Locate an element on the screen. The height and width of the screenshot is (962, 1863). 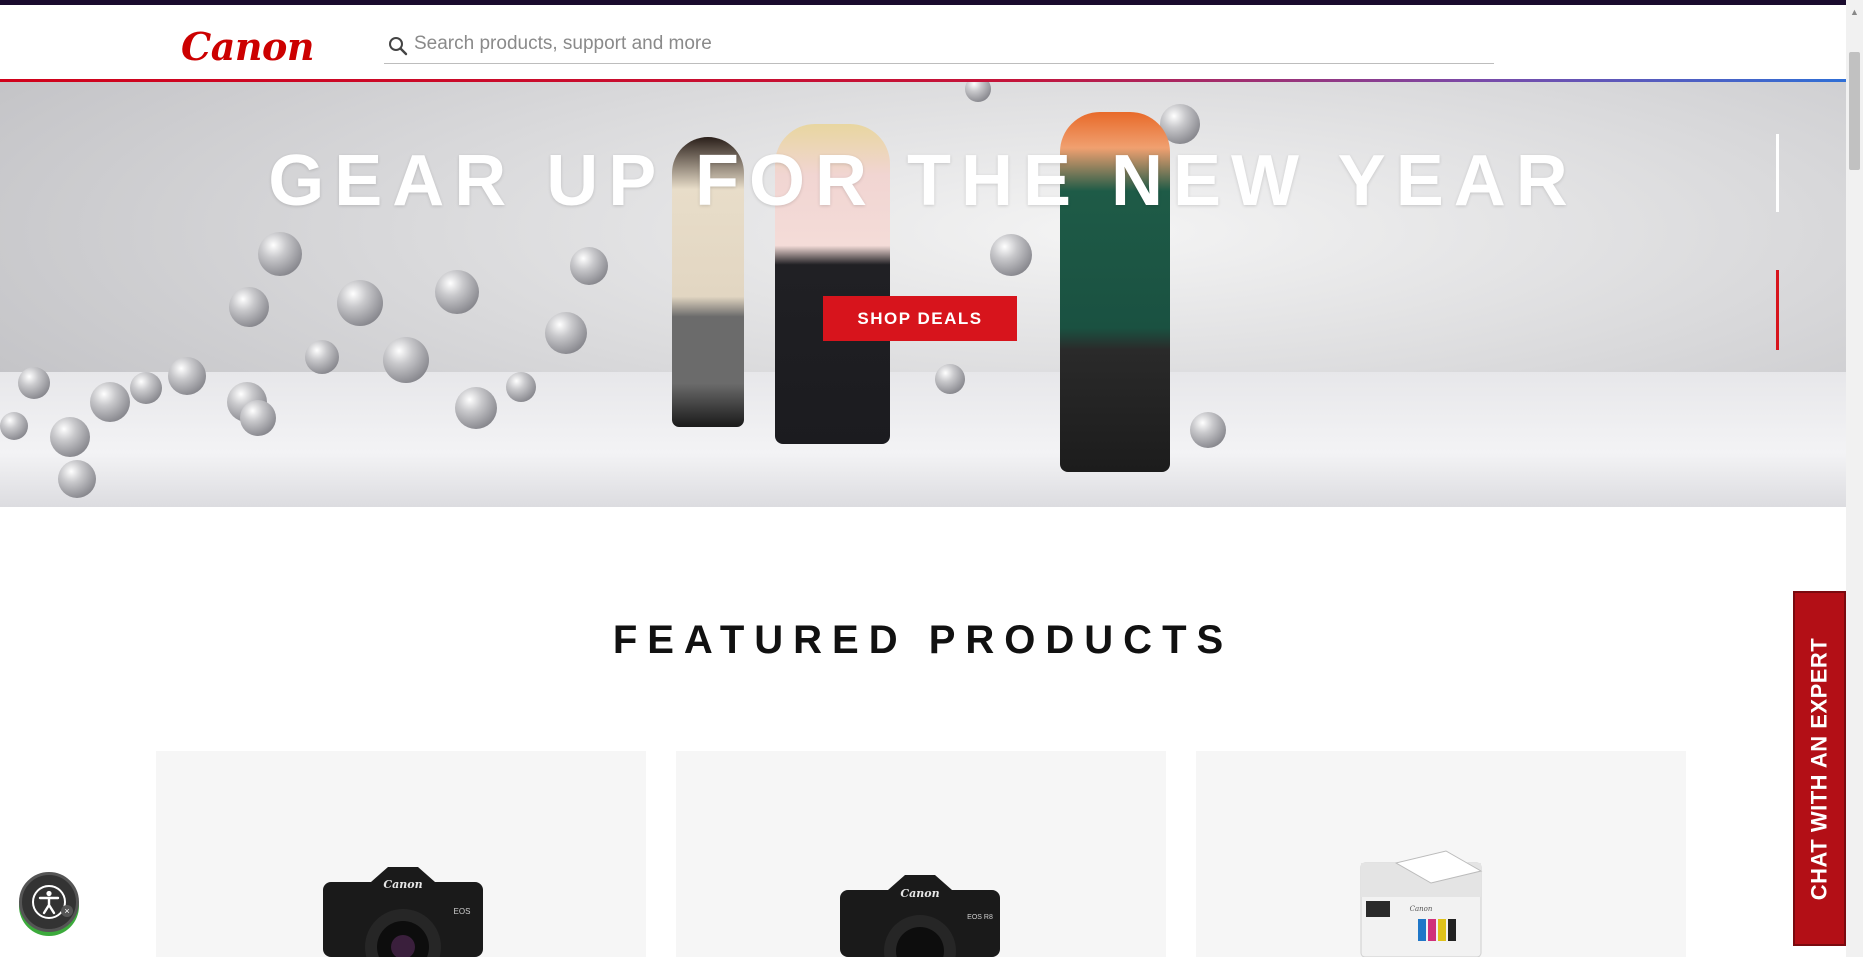
mirrorless-camera-icon: Canon EOS R8 is located at coordinates (920, 918).